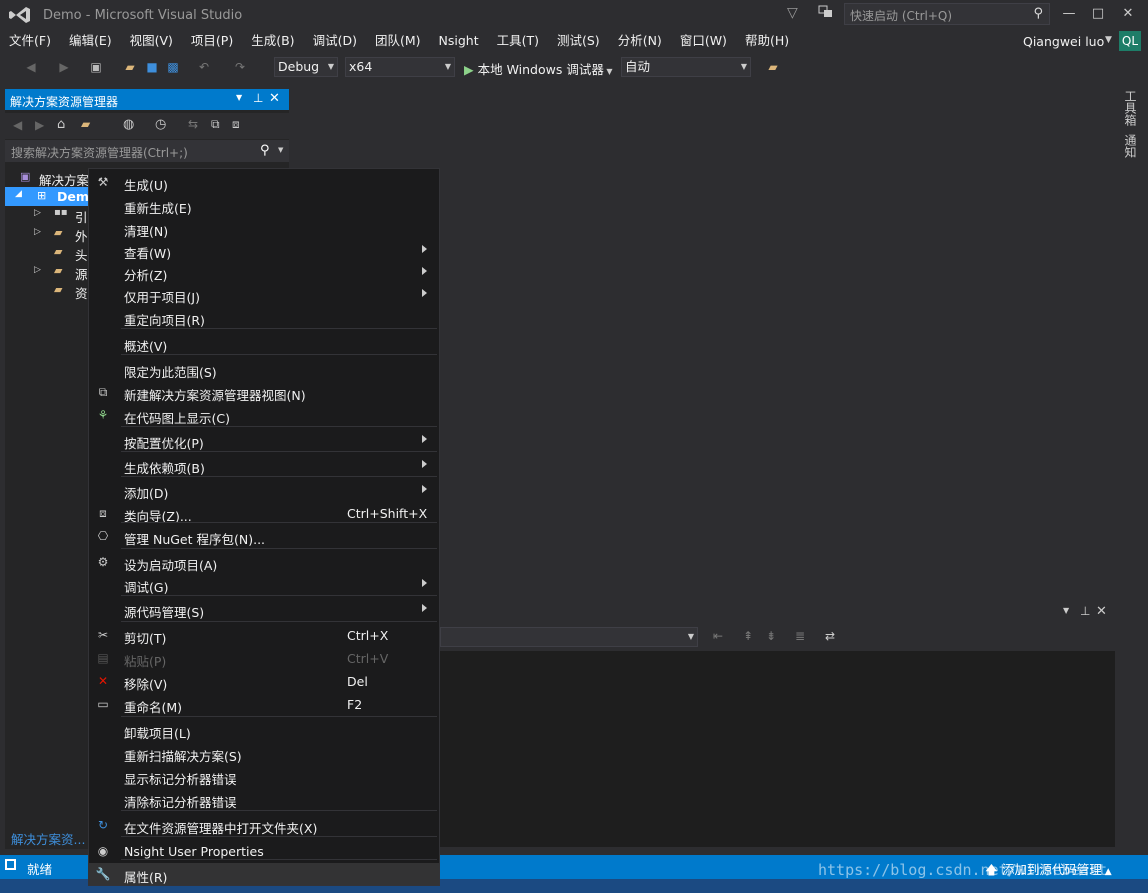  I want to click on home-icon: ⌂, so click(61, 124).